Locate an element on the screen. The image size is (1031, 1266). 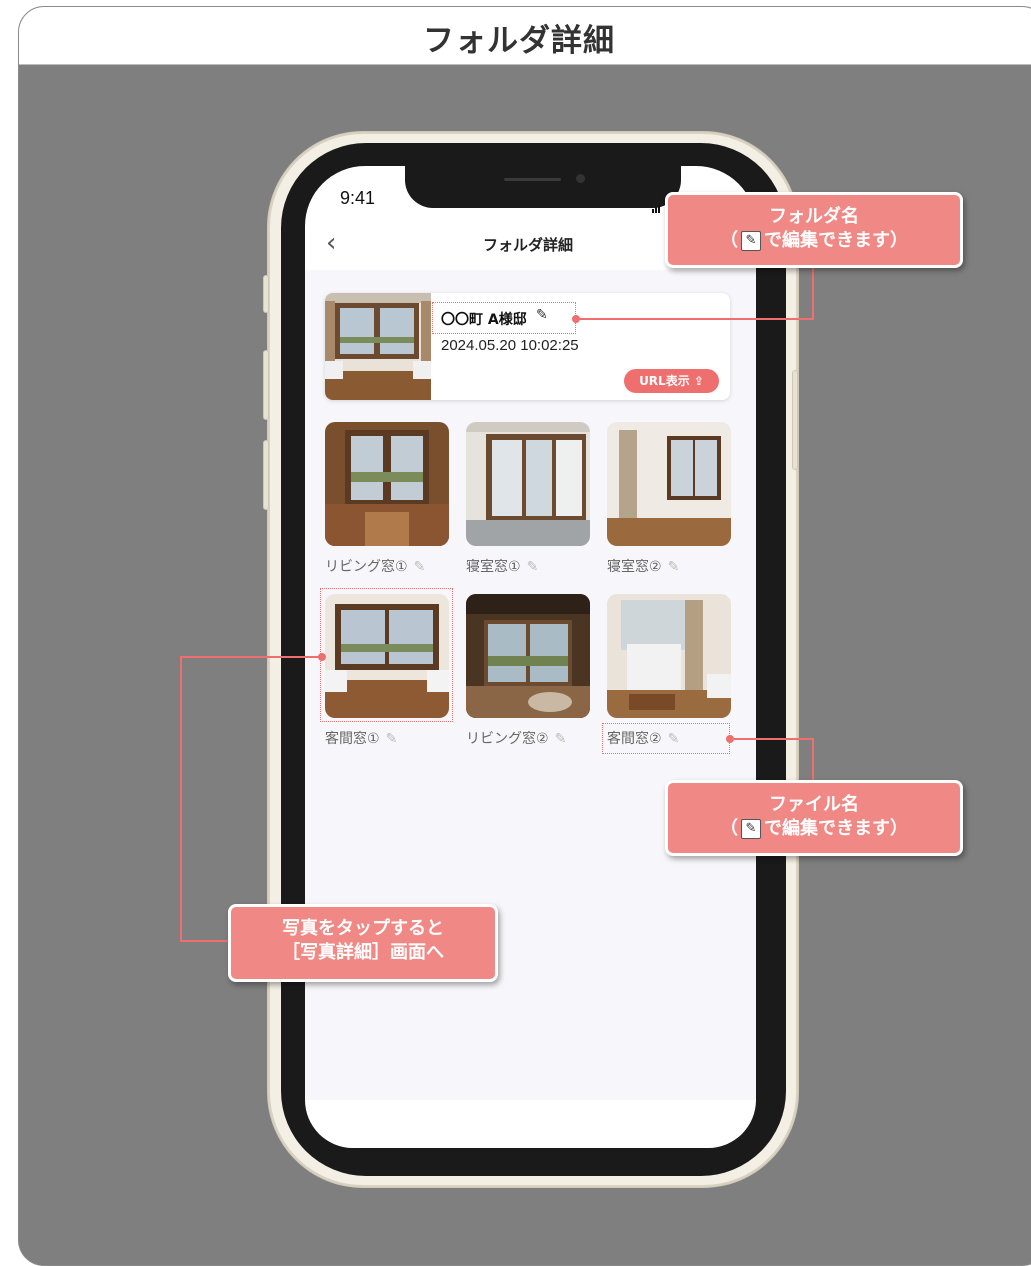
frame-title: フォルダ詳細 is located at coordinates (519, 41).